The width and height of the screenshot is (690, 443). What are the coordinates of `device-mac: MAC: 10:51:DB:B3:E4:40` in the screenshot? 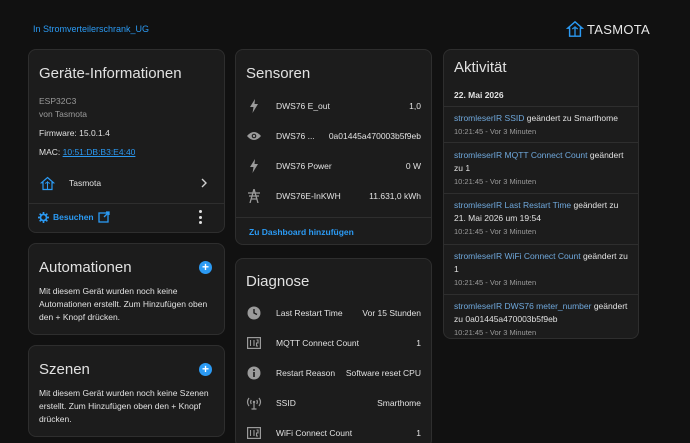 It's located at (87, 152).